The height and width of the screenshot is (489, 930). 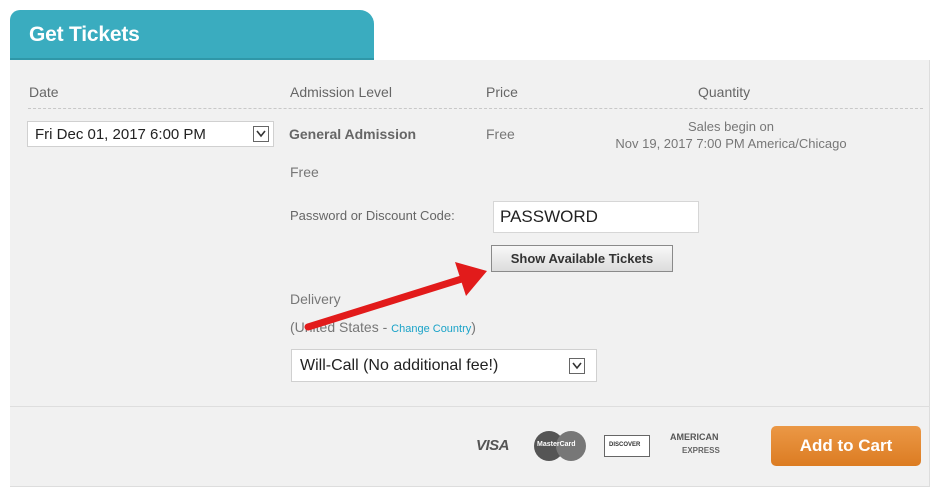 What do you see at coordinates (431, 329) in the screenshot?
I see `change-country-link: Change Country` at bounding box center [431, 329].